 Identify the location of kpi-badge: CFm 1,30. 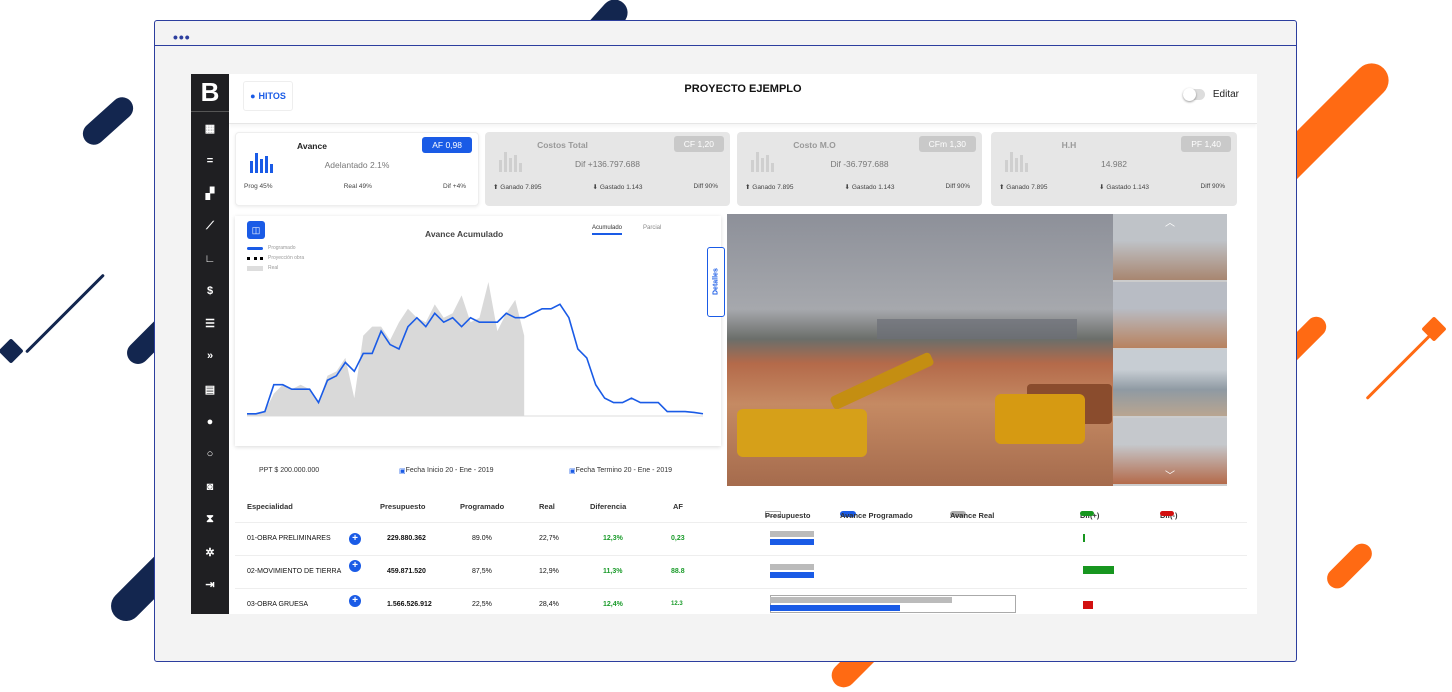
(947, 144).